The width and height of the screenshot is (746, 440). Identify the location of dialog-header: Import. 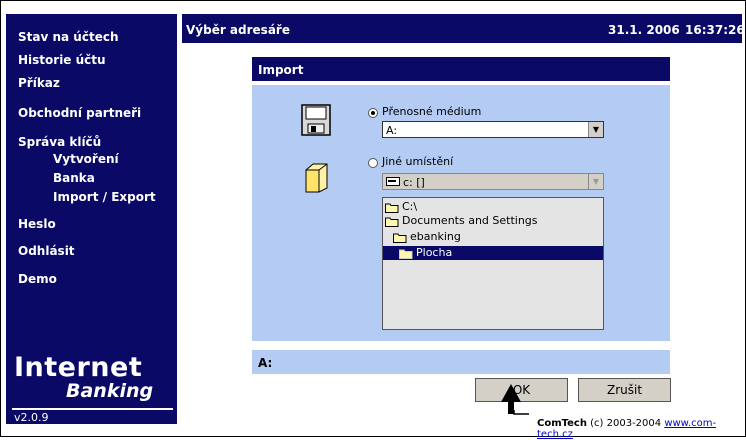
(461, 69).